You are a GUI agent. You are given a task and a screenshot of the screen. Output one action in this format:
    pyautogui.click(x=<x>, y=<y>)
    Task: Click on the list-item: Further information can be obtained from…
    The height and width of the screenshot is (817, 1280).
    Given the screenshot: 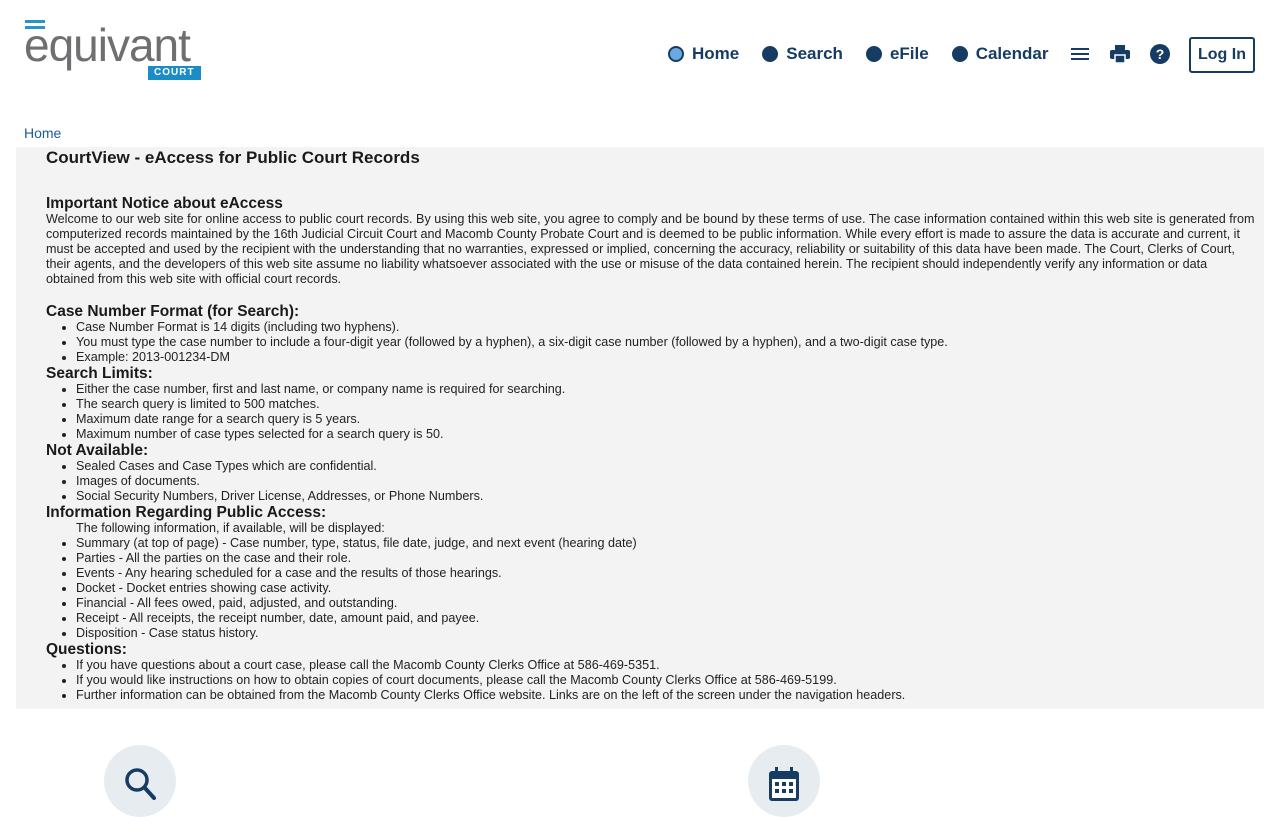 What is the action you would take?
    pyautogui.click(x=666, y=695)
    